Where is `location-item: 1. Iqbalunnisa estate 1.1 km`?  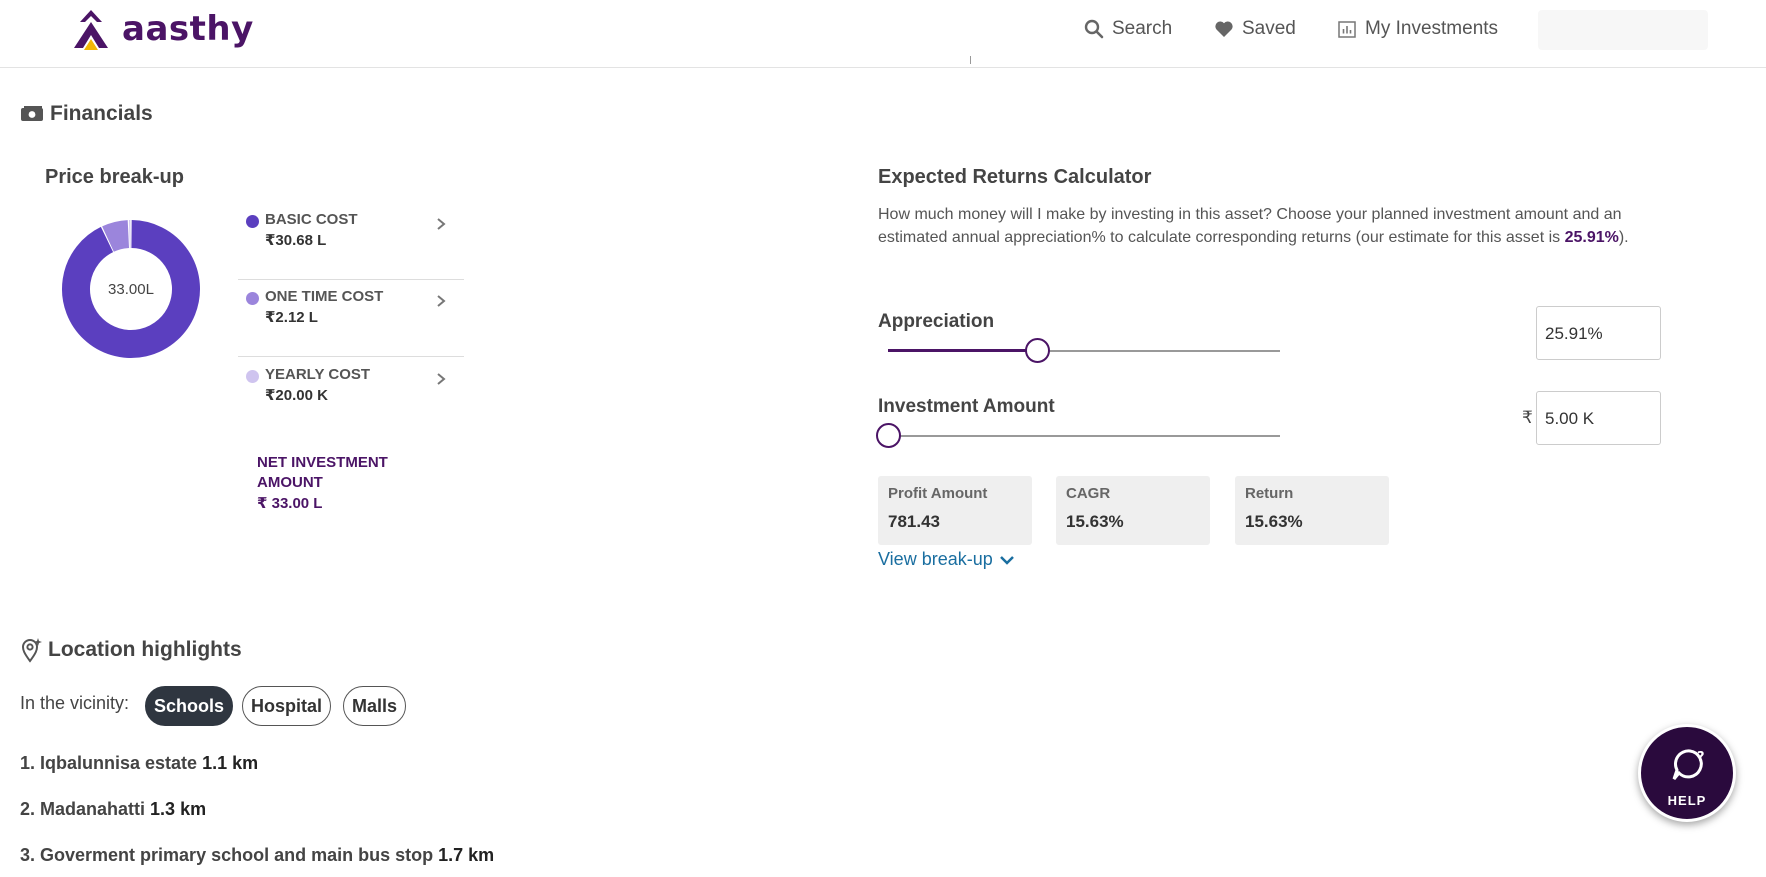
location-item: 1. Iqbalunnisa estate 1.1 km is located at coordinates (139, 763).